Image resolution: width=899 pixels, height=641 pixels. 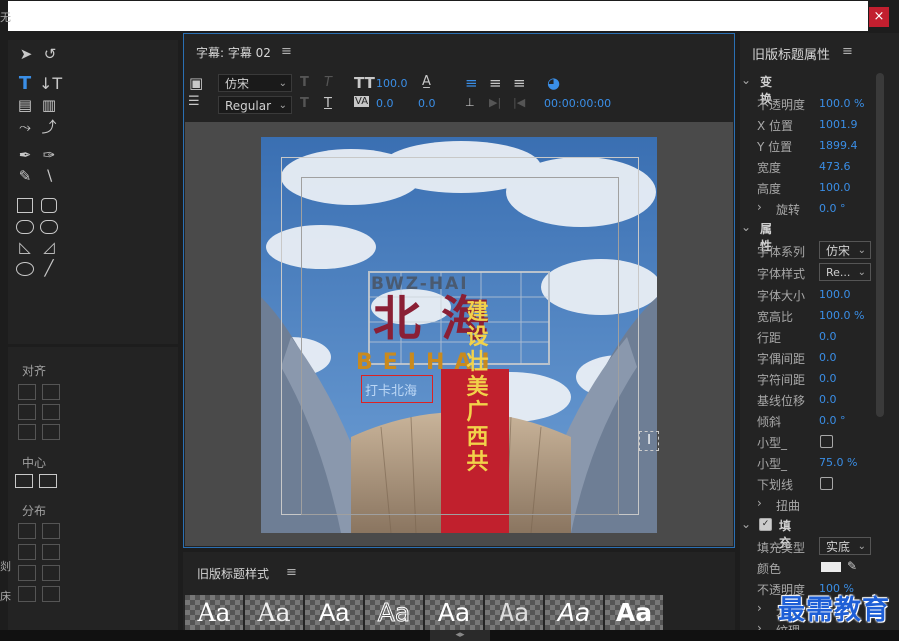 What do you see at coordinates (471, 83) in the screenshot?
I see `align-left-text-icon: ≡` at bounding box center [471, 83].